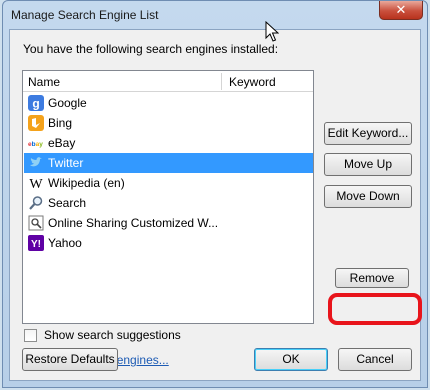  What do you see at coordinates (112, 335) in the screenshot?
I see `show-suggestions-label: Show search suggestions` at bounding box center [112, 335].